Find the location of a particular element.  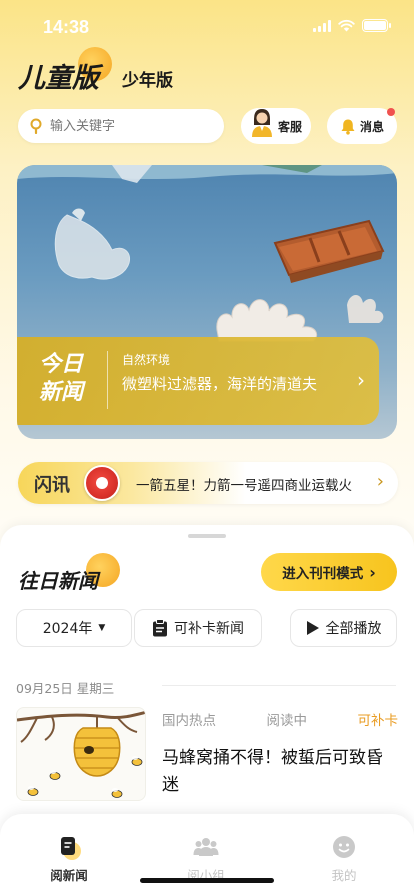

tab-news-label: 阅新闻 is located at coordinates (69, 875).